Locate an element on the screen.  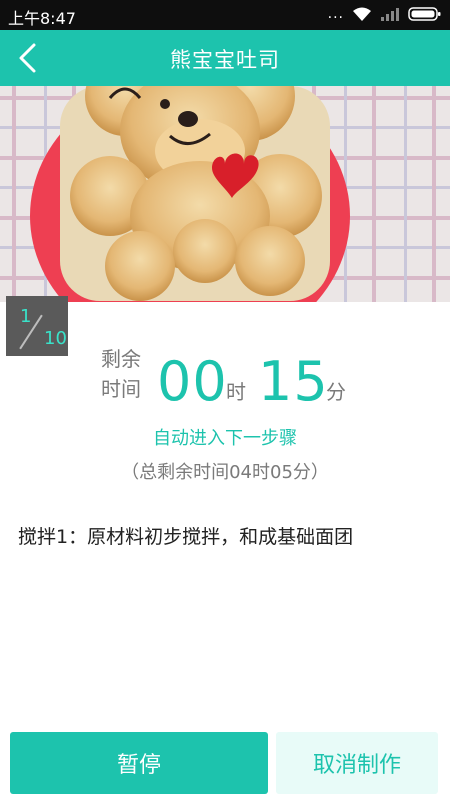
minutes-unit: 分 is located at coordinates (336, 392).